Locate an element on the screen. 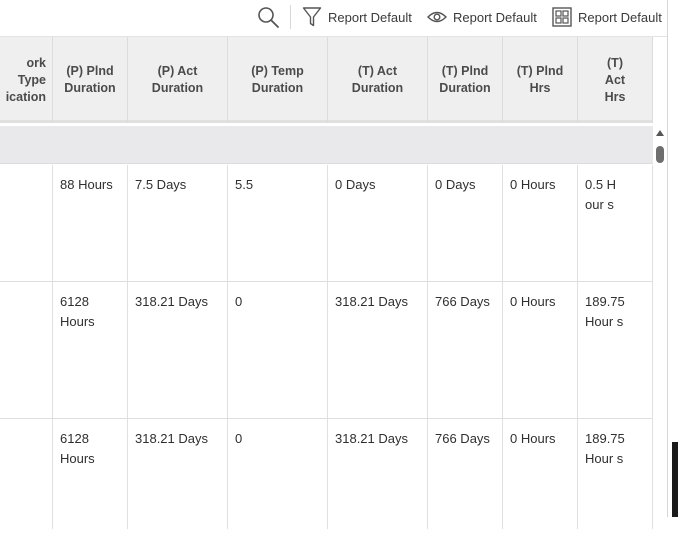  column-header-p-temp-duration: (P) Temp Duration is located at coordinates (278, 80).